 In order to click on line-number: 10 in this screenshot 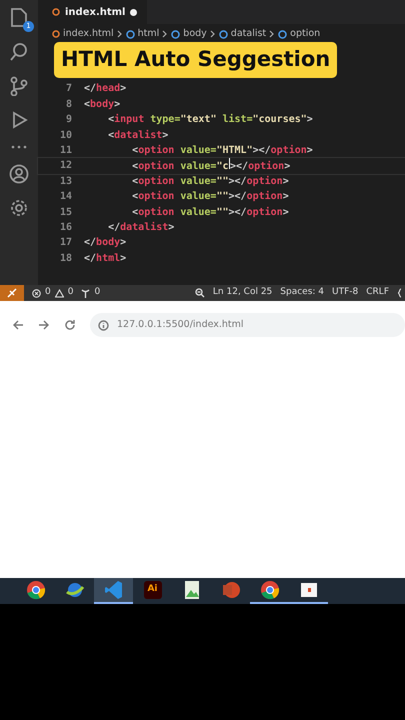, I will do `click(65, 135)`.